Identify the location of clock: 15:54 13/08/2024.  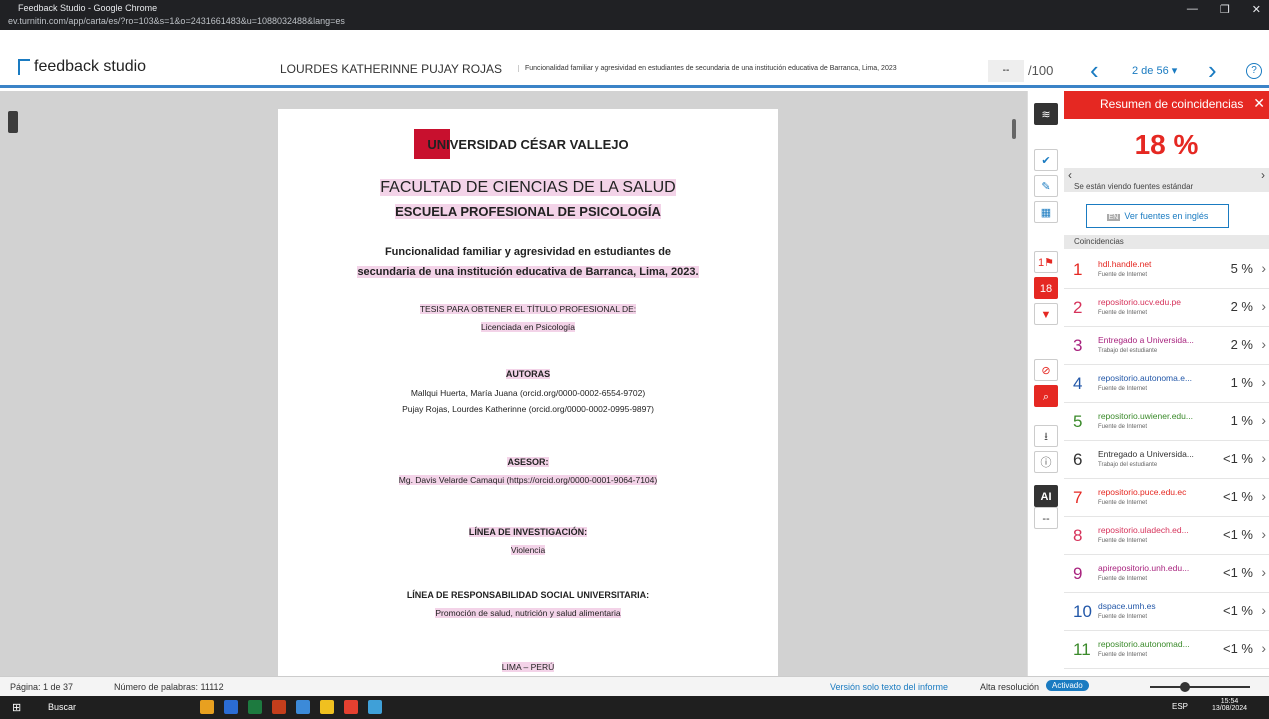
(1229, 705).